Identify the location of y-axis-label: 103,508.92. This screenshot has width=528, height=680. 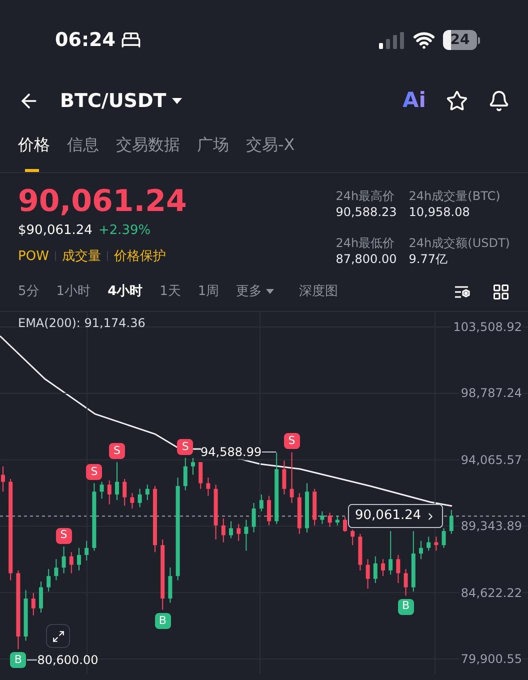
(486, 327).